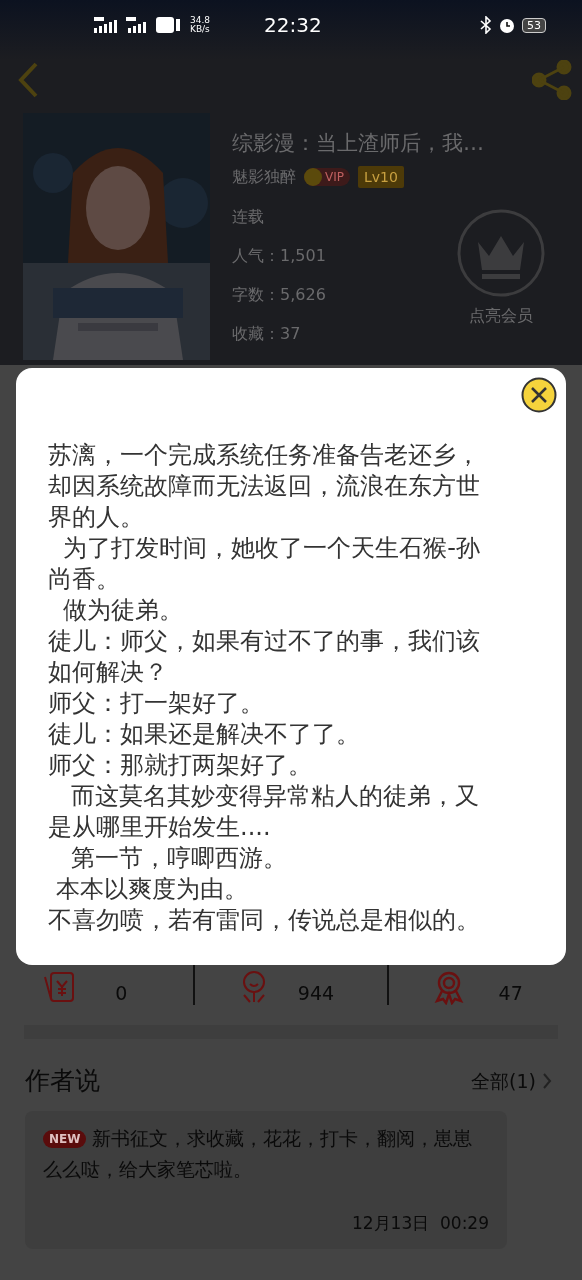  Describe the element at coordinates (316, 993) in the screenshot. I see `counter-value: 944` at that location.